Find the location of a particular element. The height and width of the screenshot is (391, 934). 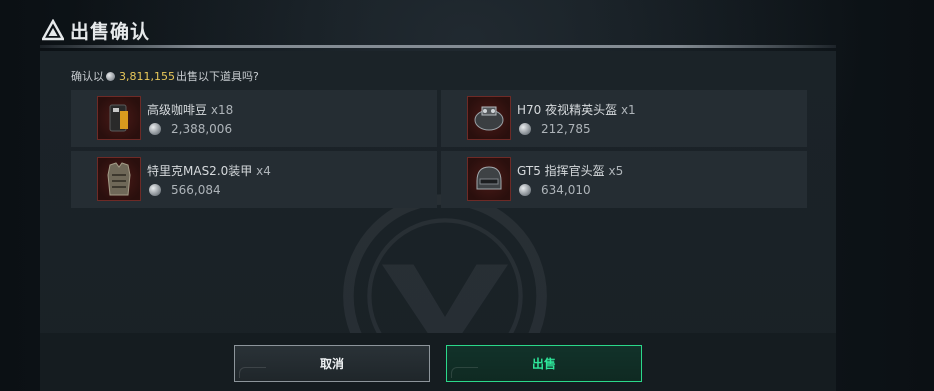

confirm-message: 确认以 3,811,155 出售以下道具吗? is located at coordinates (165, 76).